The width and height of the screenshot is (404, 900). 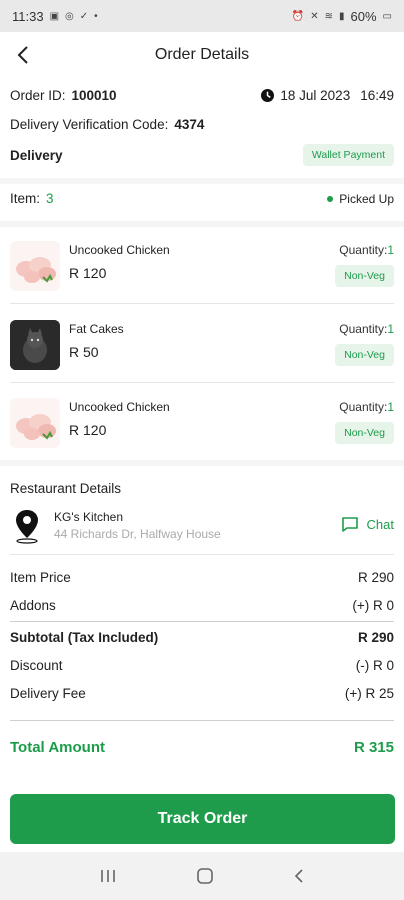 I want to click on items-status-row: Item: 3 Picked Up, so click(x=202, y=198).